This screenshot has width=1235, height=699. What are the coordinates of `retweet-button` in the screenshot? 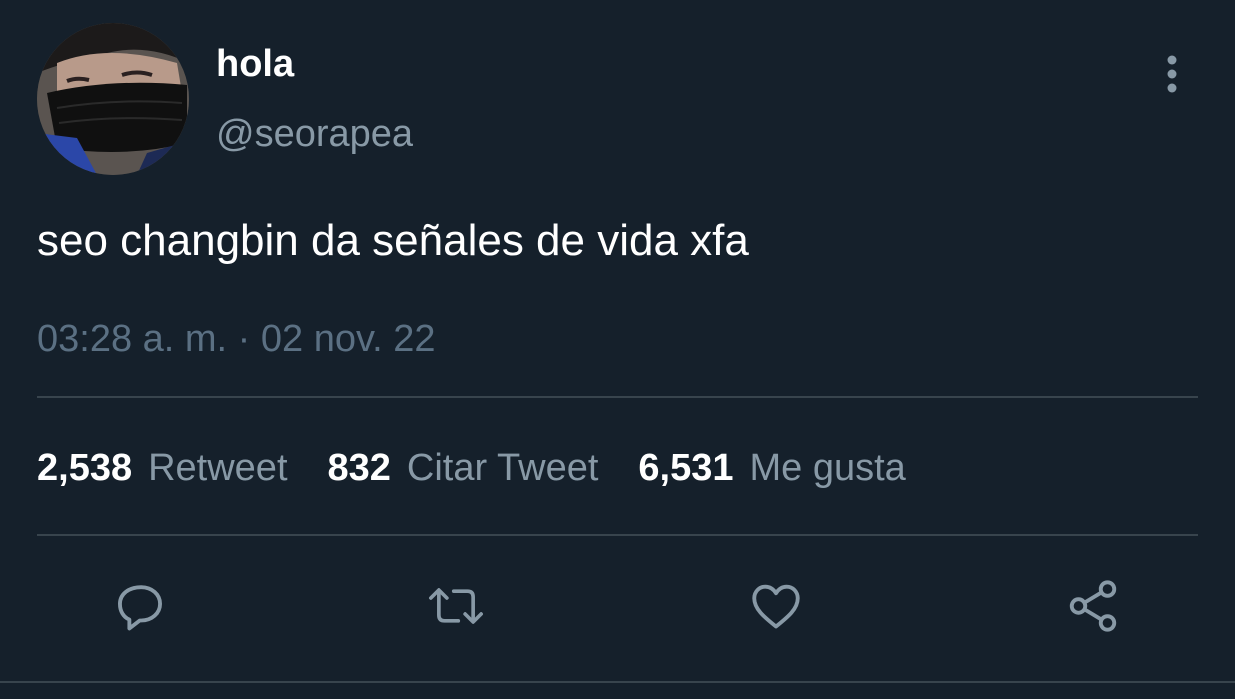 It's located at (456, 606).